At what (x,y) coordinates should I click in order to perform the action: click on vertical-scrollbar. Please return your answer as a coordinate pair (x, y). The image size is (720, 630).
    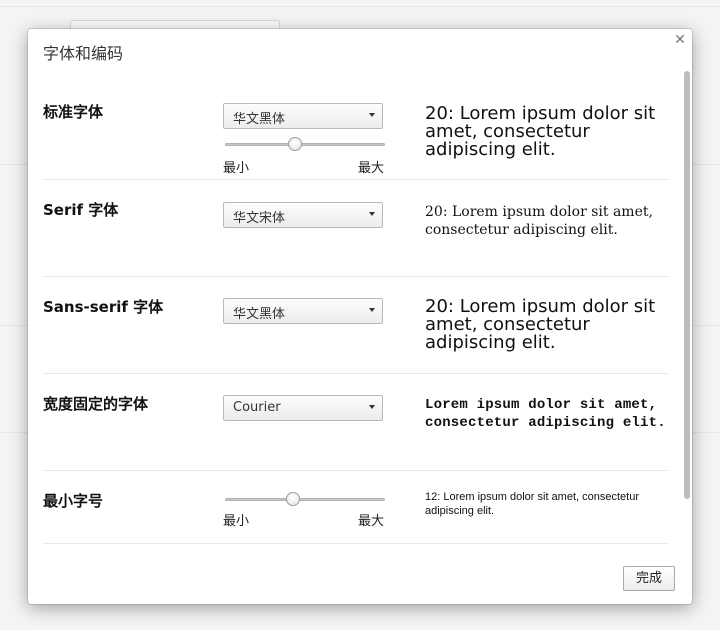
    Looking at the image, I should click on (687, 301).